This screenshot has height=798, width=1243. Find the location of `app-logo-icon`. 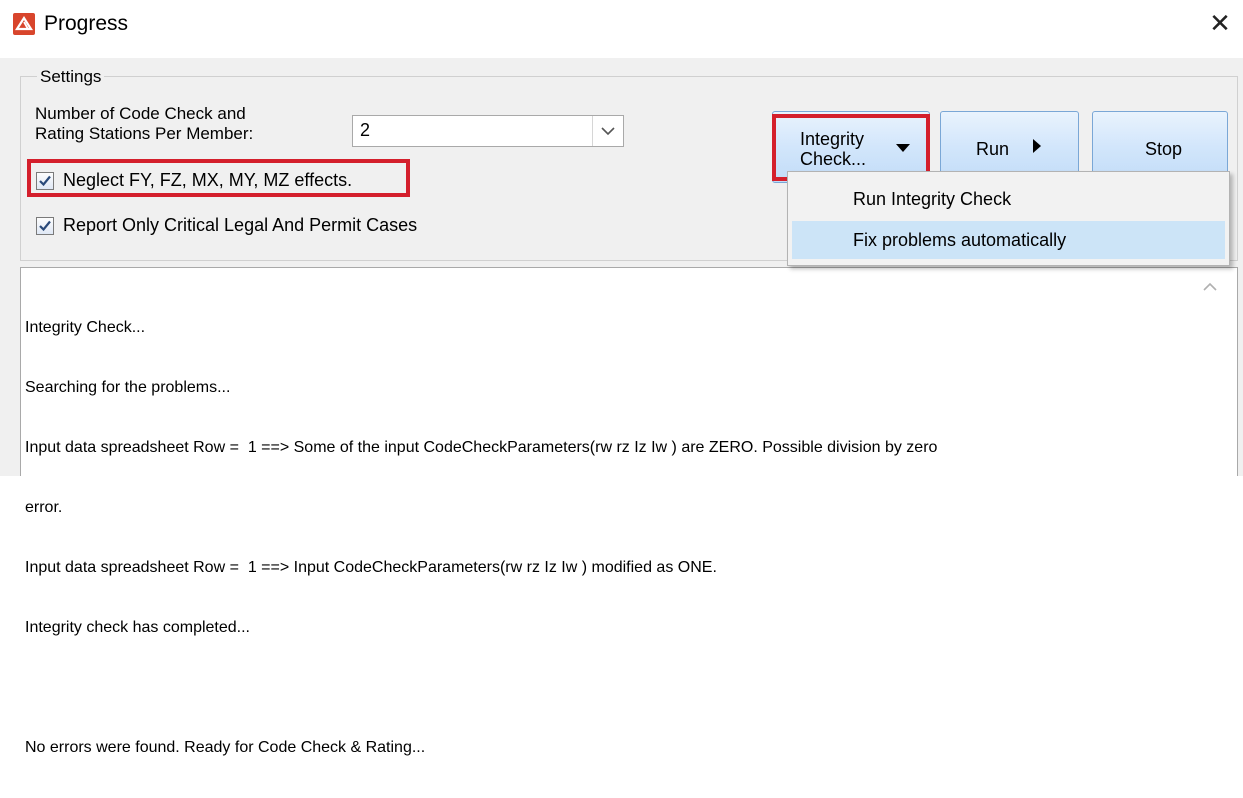

app-logo-icon is located at coordinates (24, 24).